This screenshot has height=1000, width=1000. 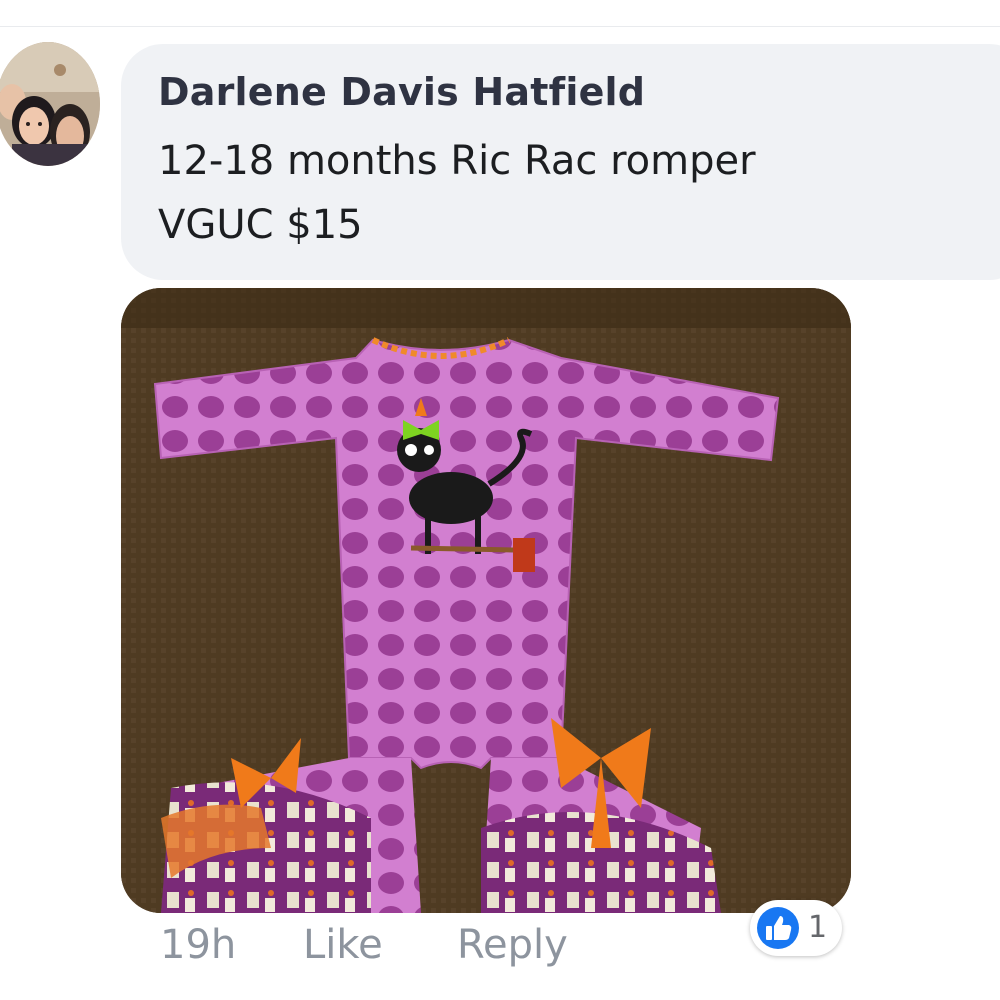 What do you see at coordinates (198, 945) in the screenshot?
I see `comment-timestamp: 19h` at bounding box center [198, 945].